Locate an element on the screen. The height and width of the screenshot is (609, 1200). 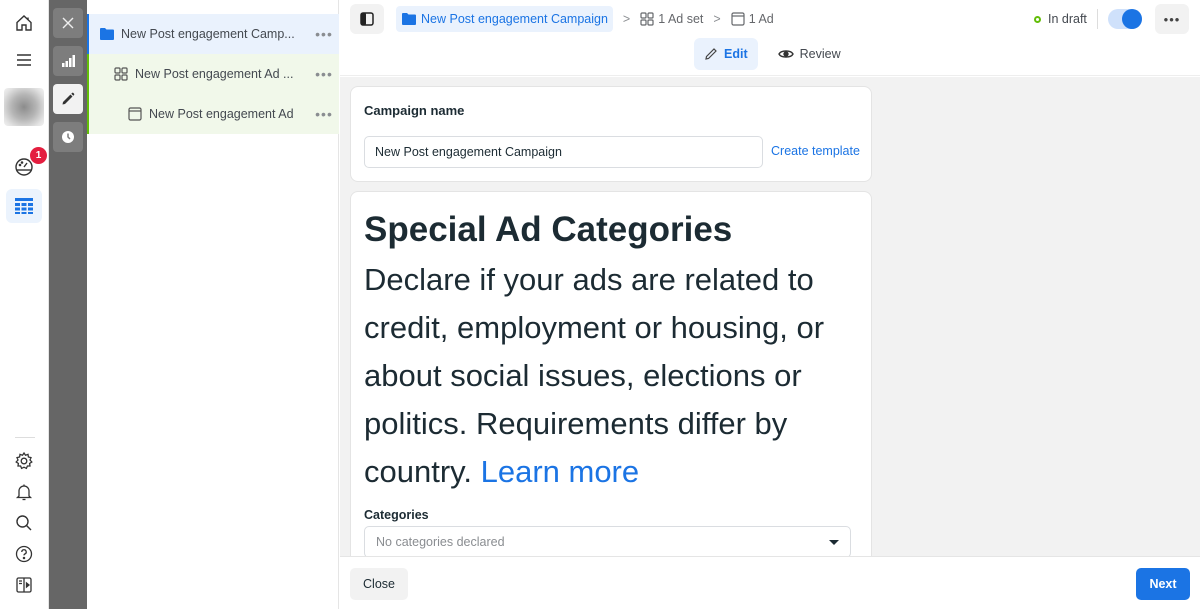
special-ad-categories-title: Special Ad Categories is located at coordinates (548, 229).